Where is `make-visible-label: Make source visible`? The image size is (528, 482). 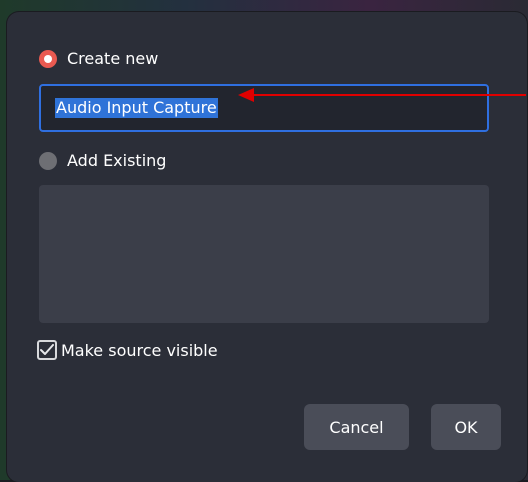 make-visible-label: Make source visible is located at coordinates (139, 350).